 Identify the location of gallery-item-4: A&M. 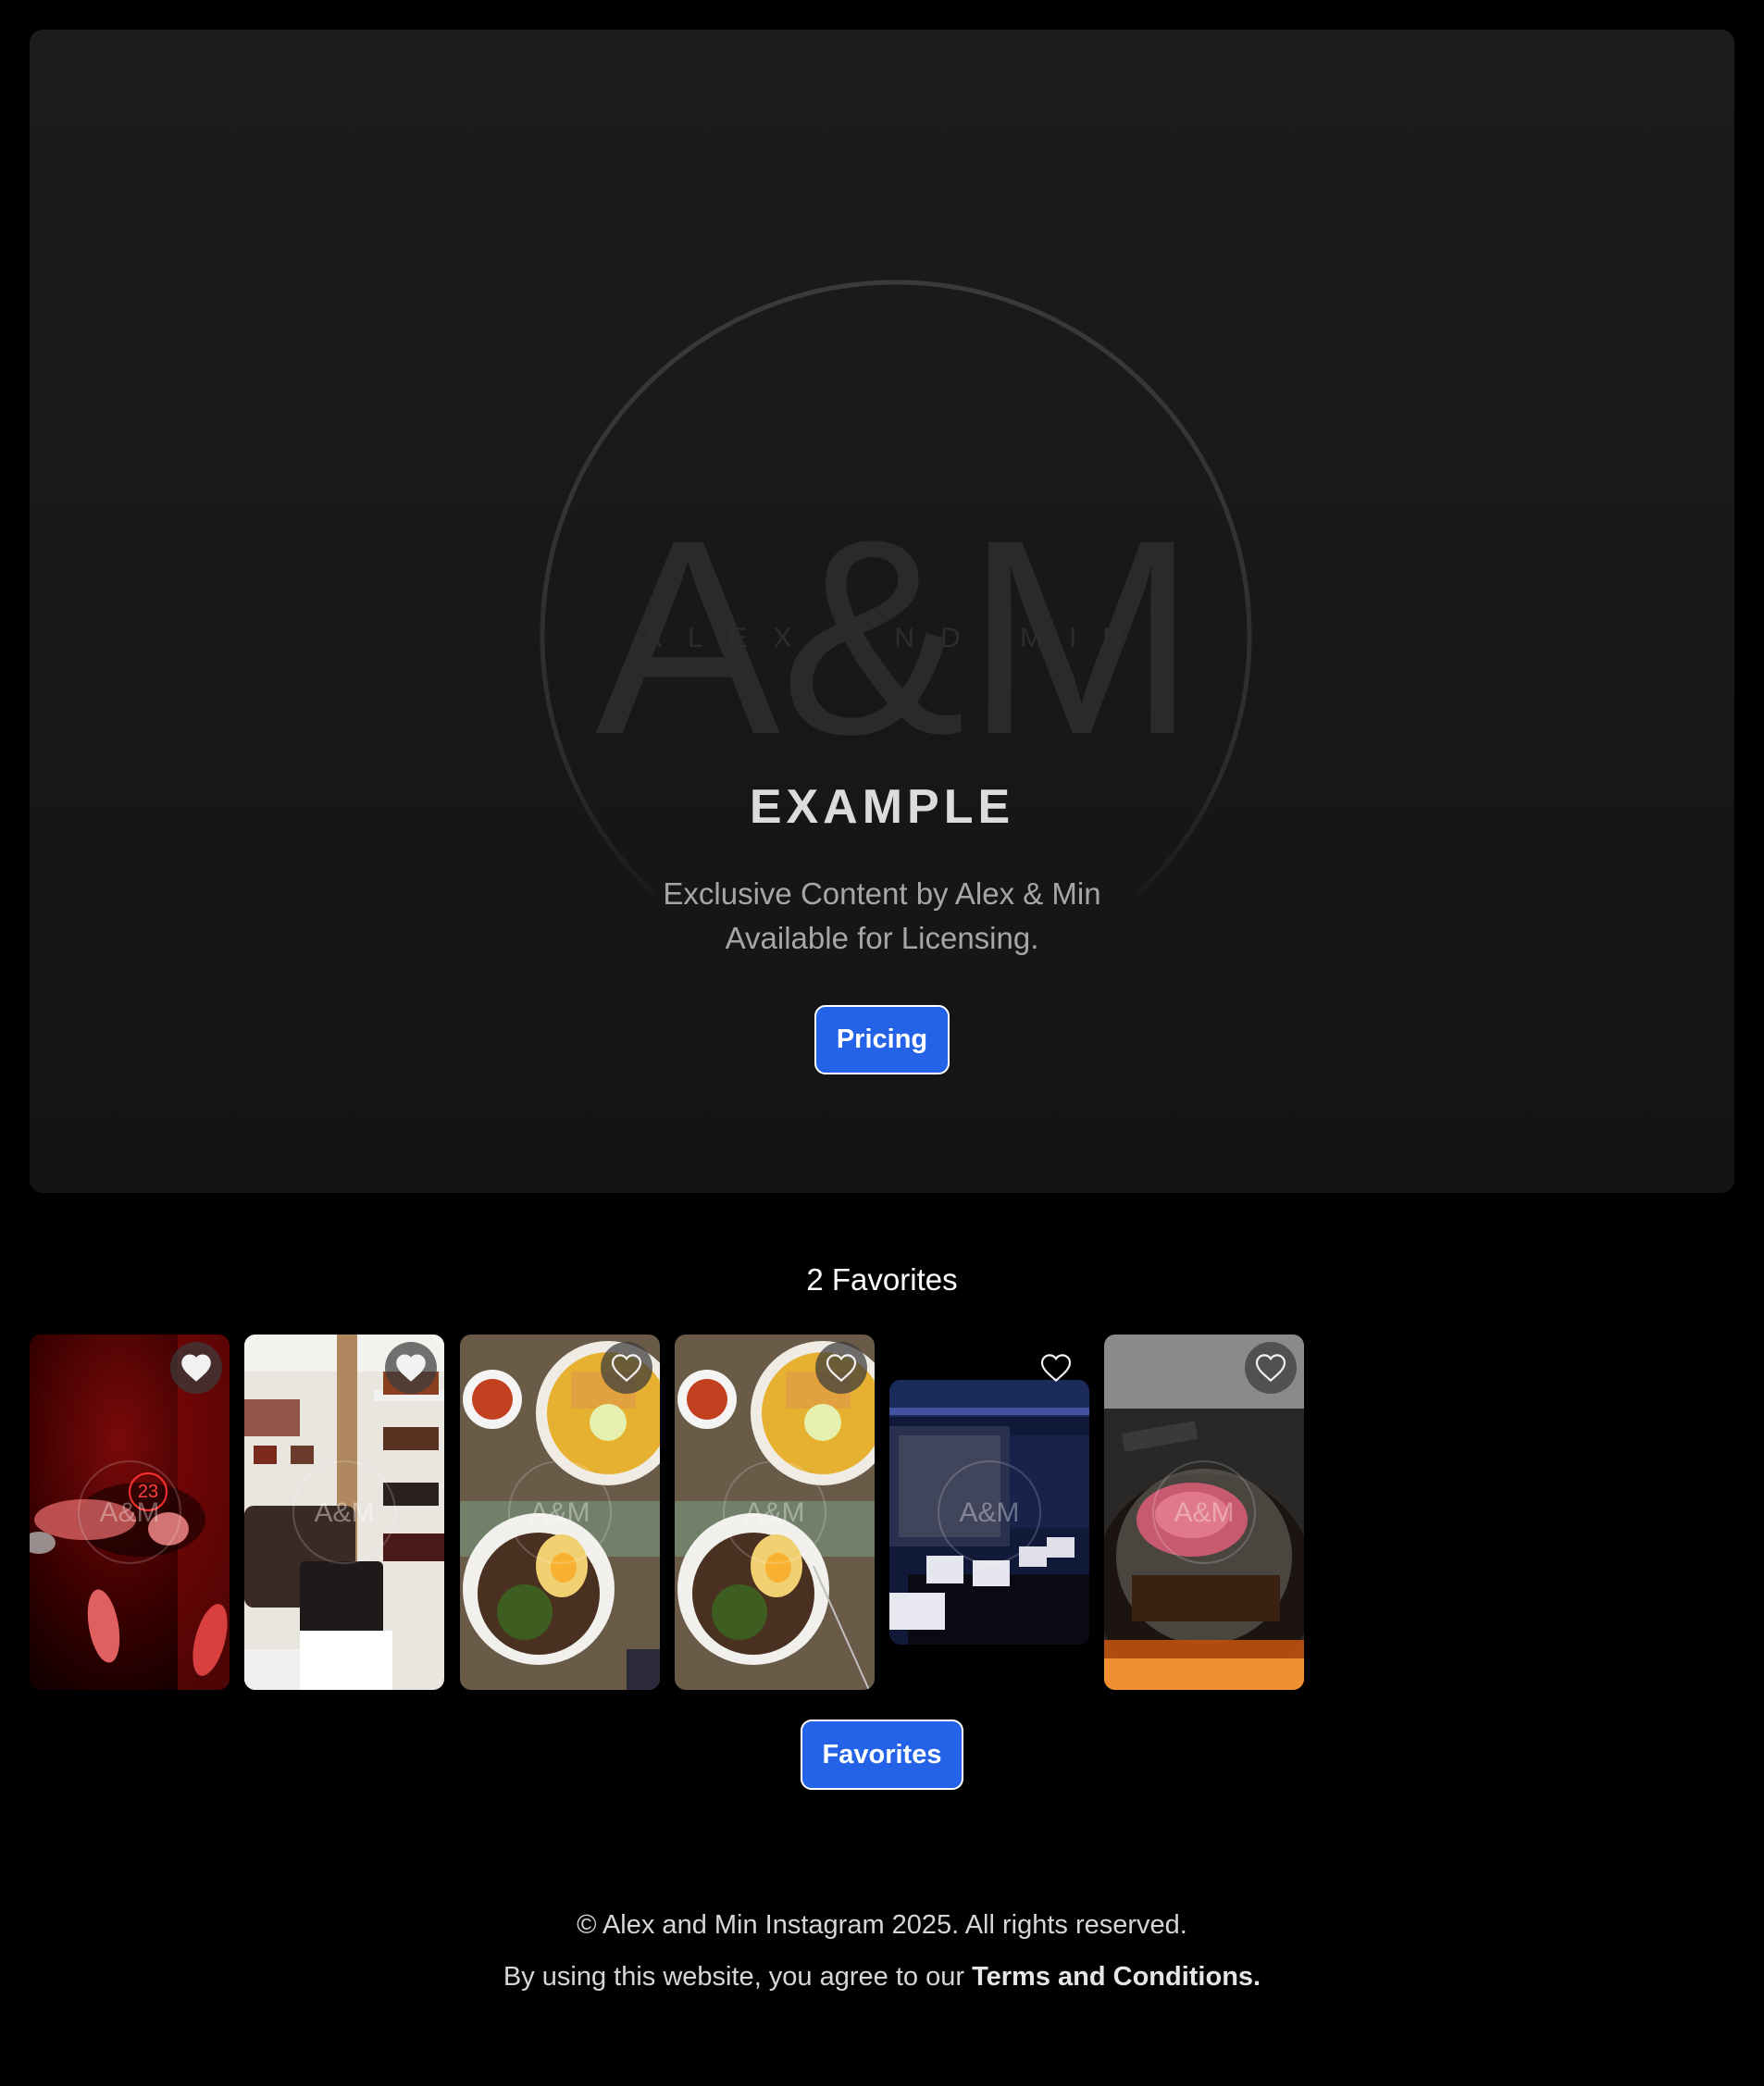
(775, 1512).